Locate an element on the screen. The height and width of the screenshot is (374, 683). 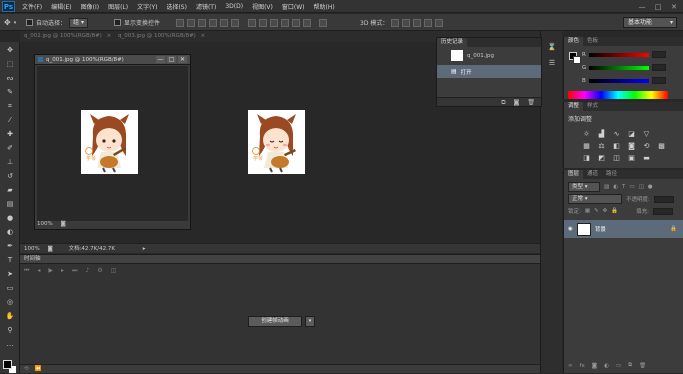
document-image: 学琴 is located at coordinates (276, 142).